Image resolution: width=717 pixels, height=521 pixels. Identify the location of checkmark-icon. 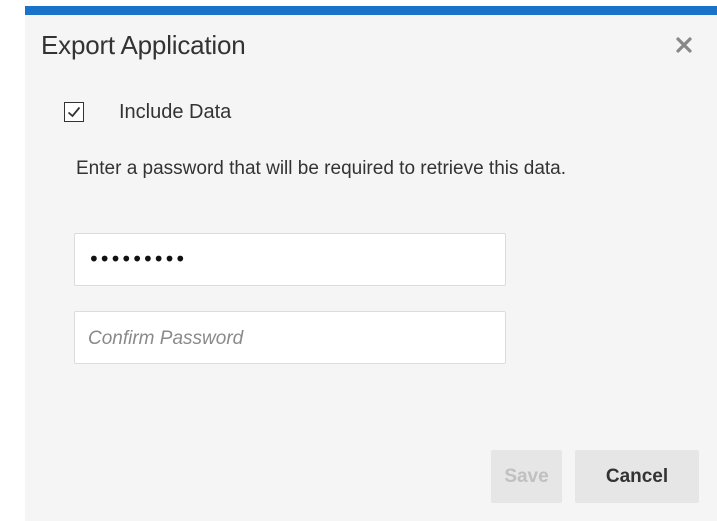
(74, 112).